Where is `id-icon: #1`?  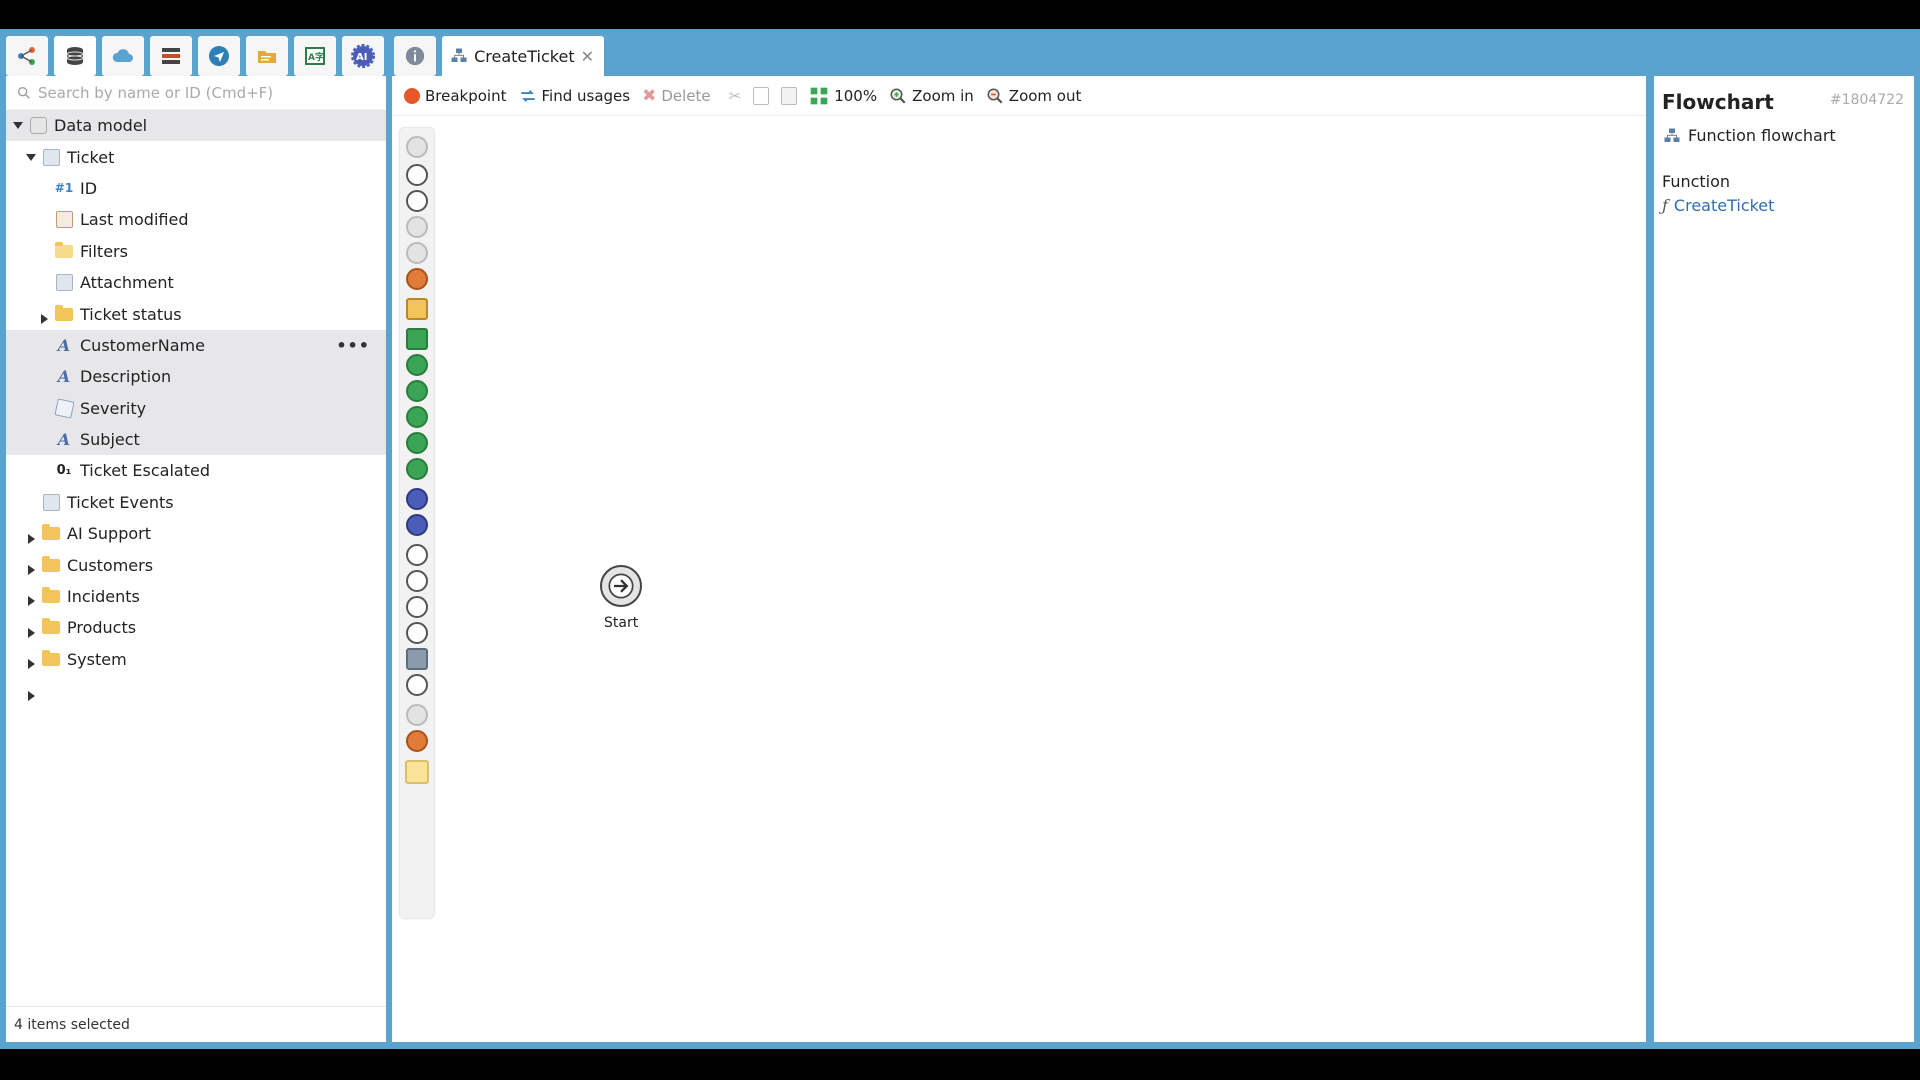
id-icon: #1 is located at coordinates (64, 188).